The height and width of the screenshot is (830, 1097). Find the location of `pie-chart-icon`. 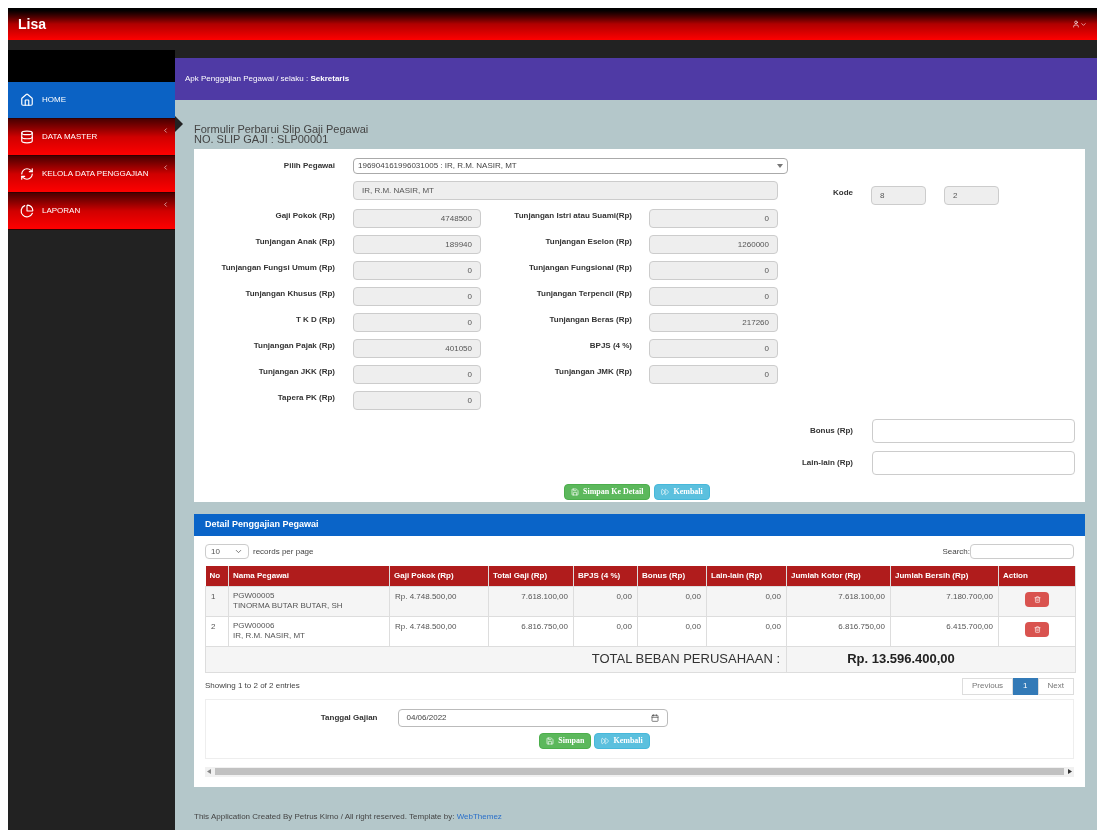

pie-chart-icon is located at coordinates (27, 211).